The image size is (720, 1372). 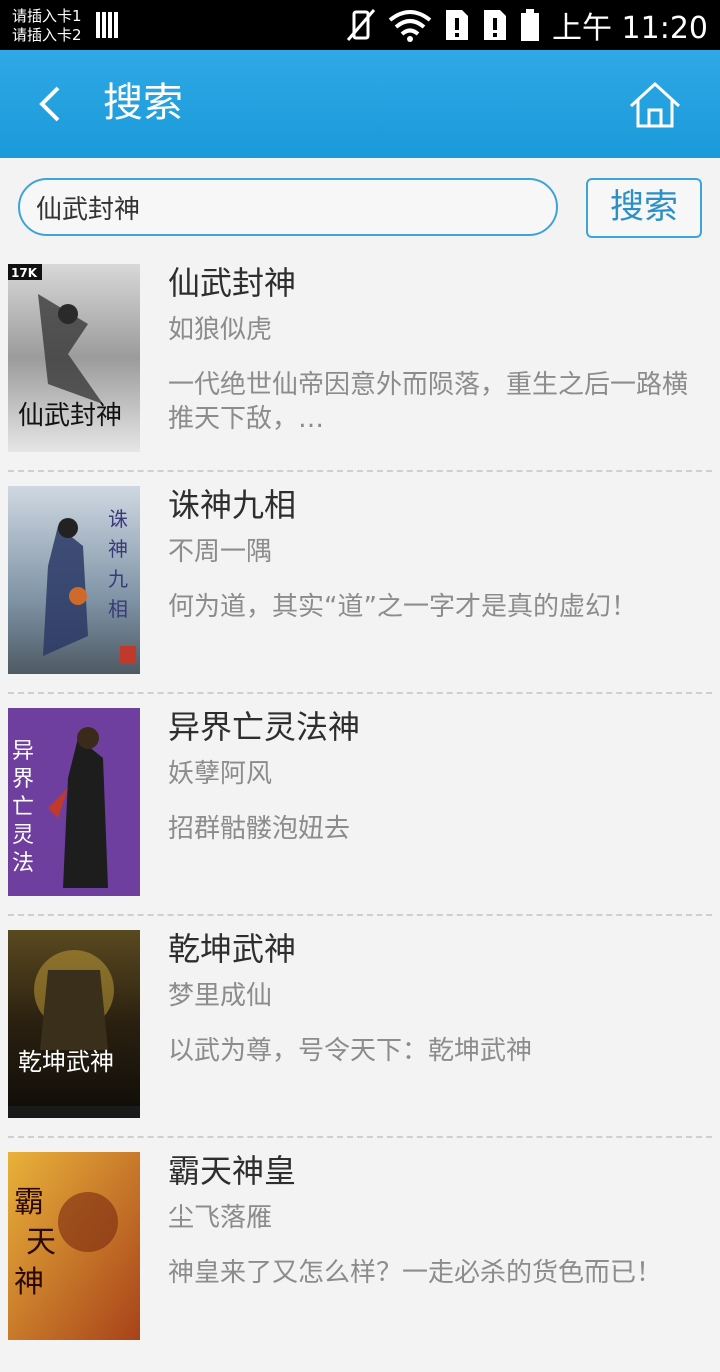 I want to click on sim2-text: 请插入卡2, so click(x=47, y=35).